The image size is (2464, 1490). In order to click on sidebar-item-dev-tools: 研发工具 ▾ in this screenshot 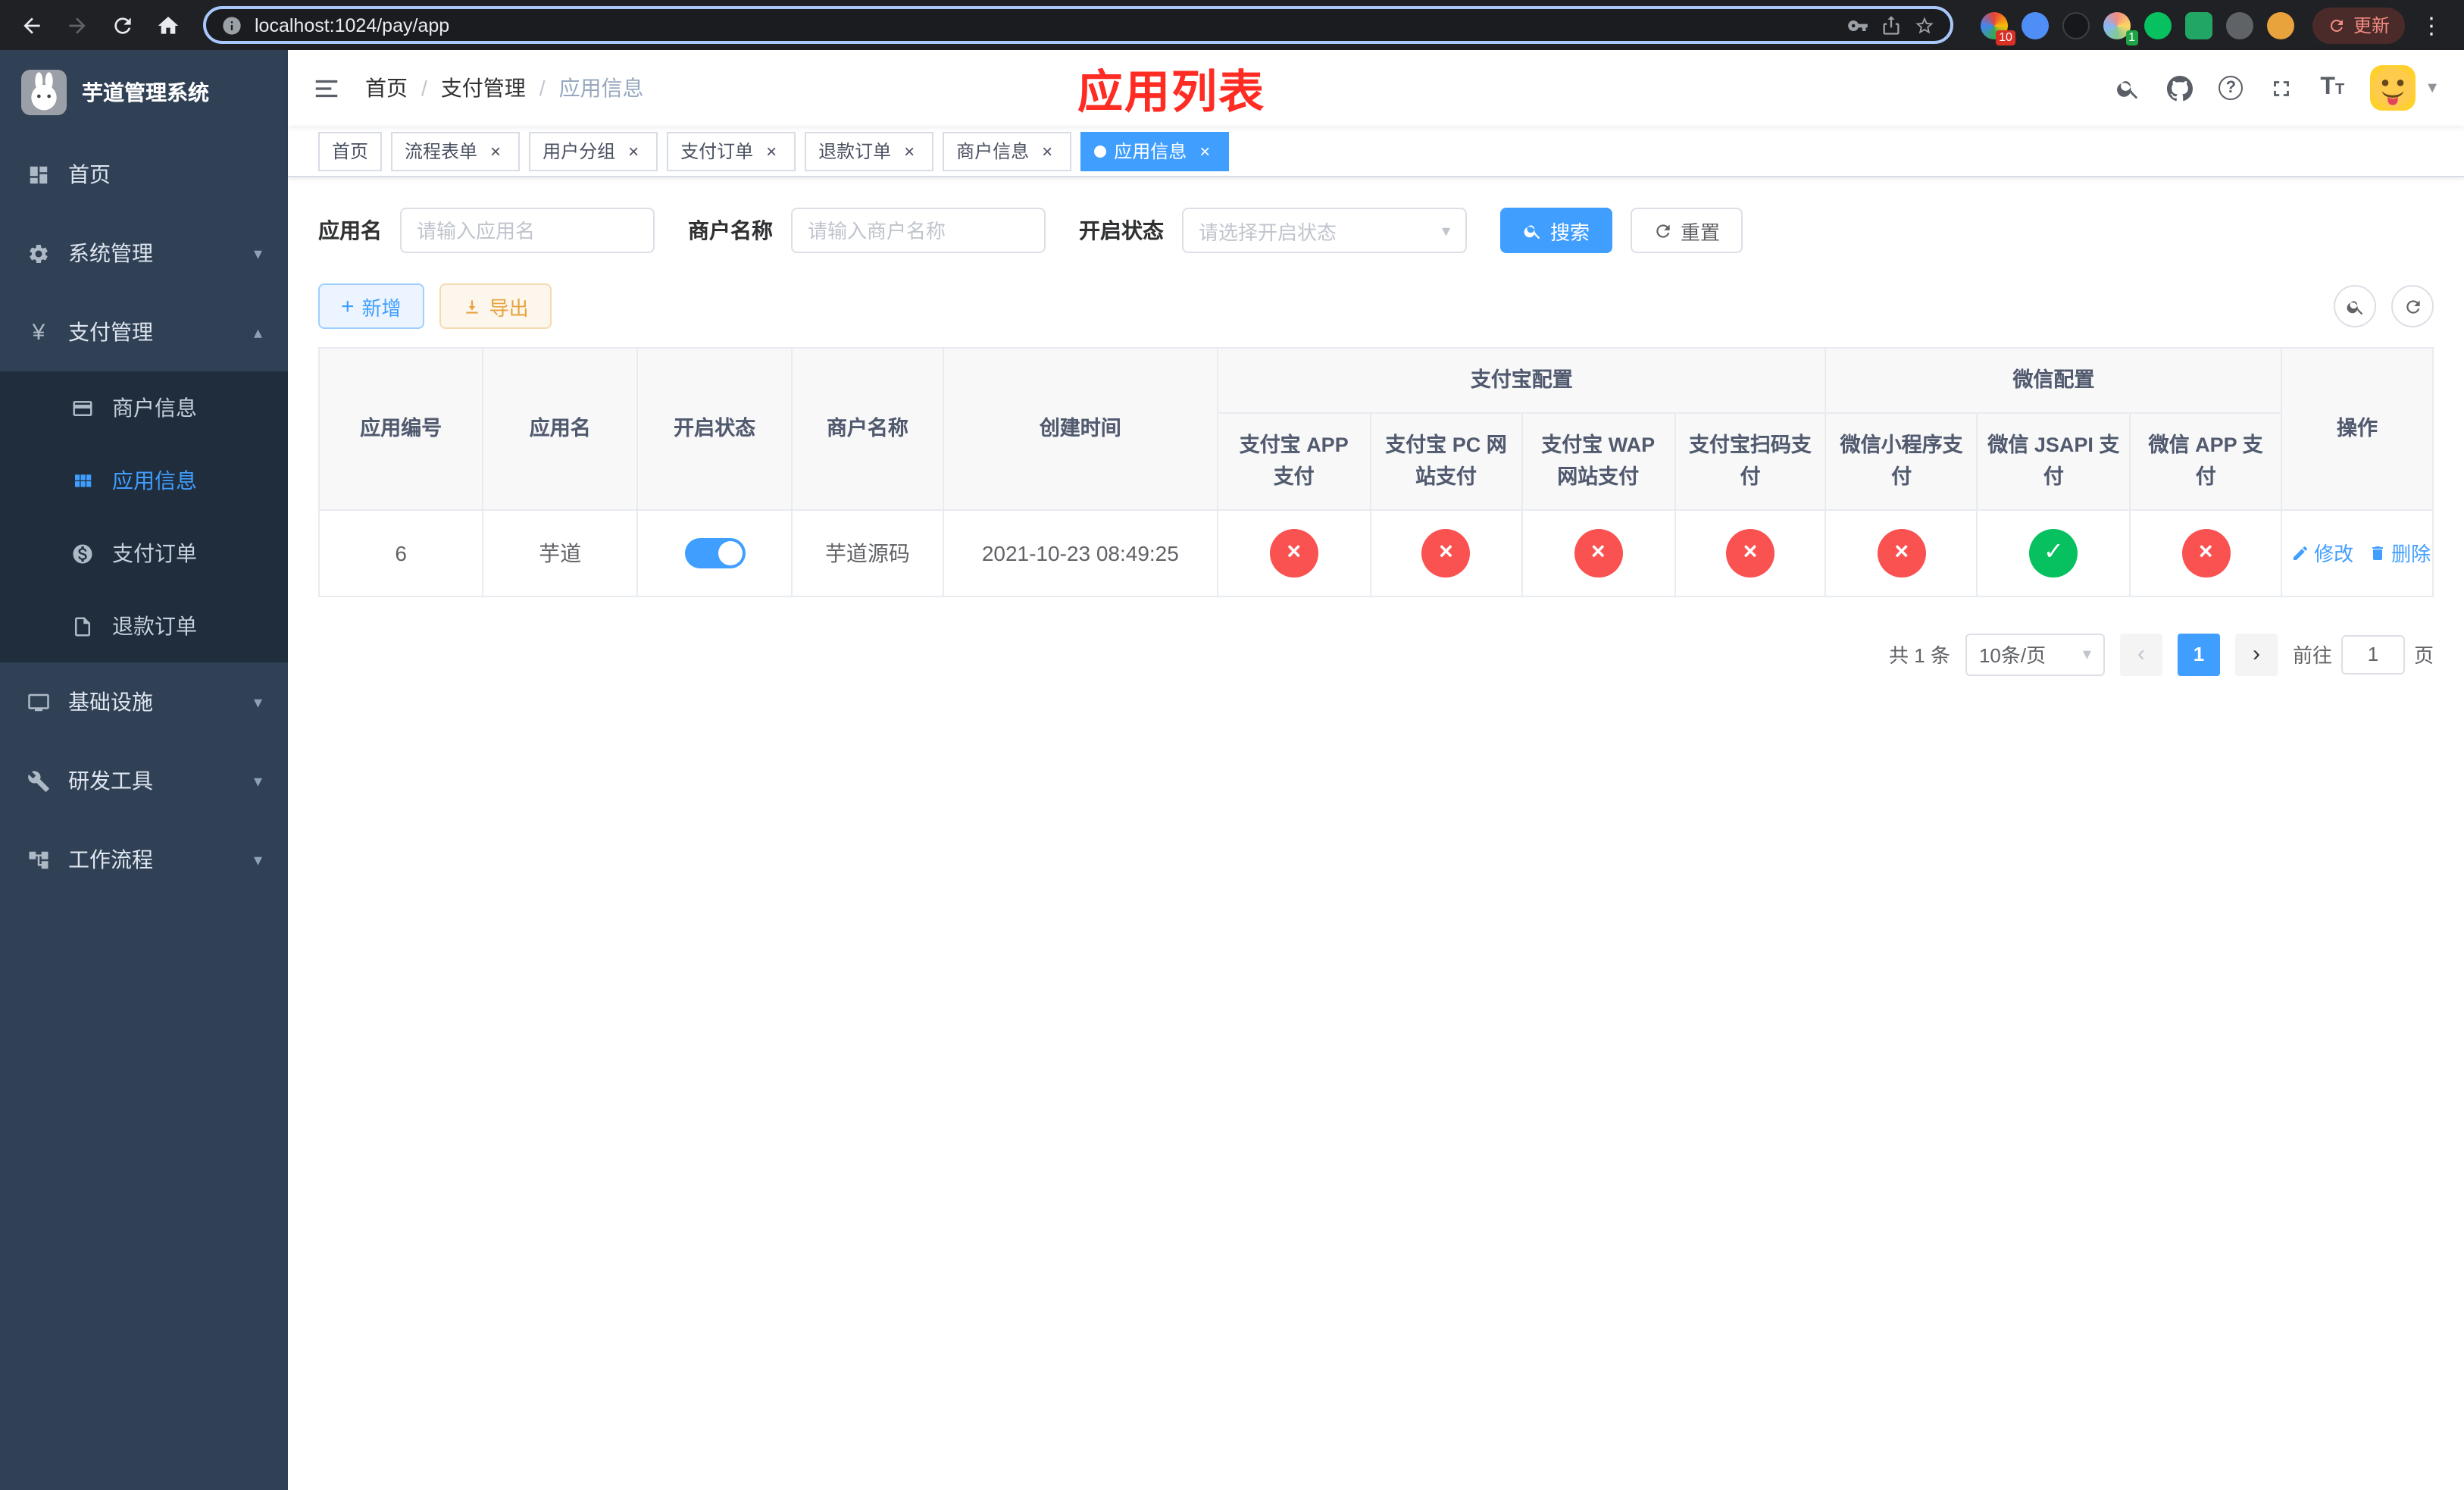, I will do `click(144, 780)`.